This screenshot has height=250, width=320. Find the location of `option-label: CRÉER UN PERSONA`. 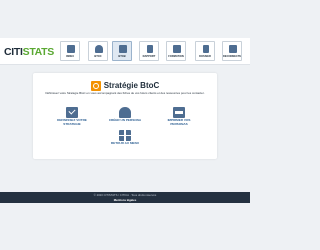

option-label: CRÉER UN PERSONA is located at coordinates (125, 120).